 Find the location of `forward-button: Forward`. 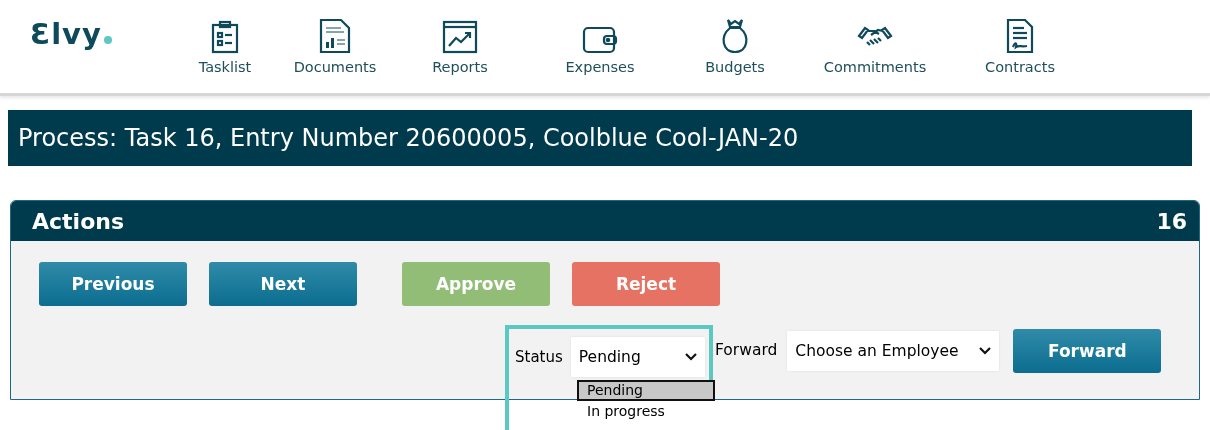

forward-button: Forward is located at coordinates (1087, 351).